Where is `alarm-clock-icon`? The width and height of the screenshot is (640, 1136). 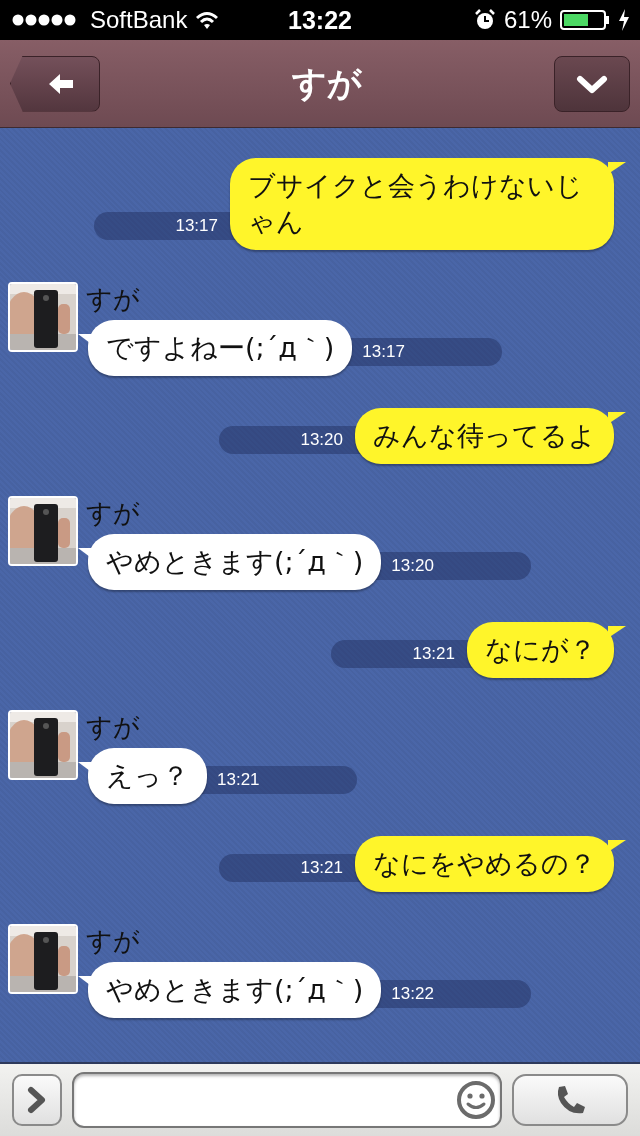 alarm-clock-icon is located at coordinates (484, 20).